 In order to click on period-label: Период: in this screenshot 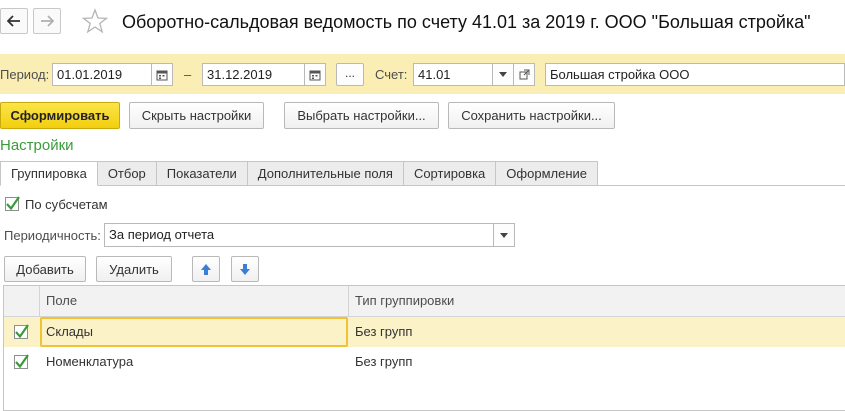, I will do `click(25, 74)`.